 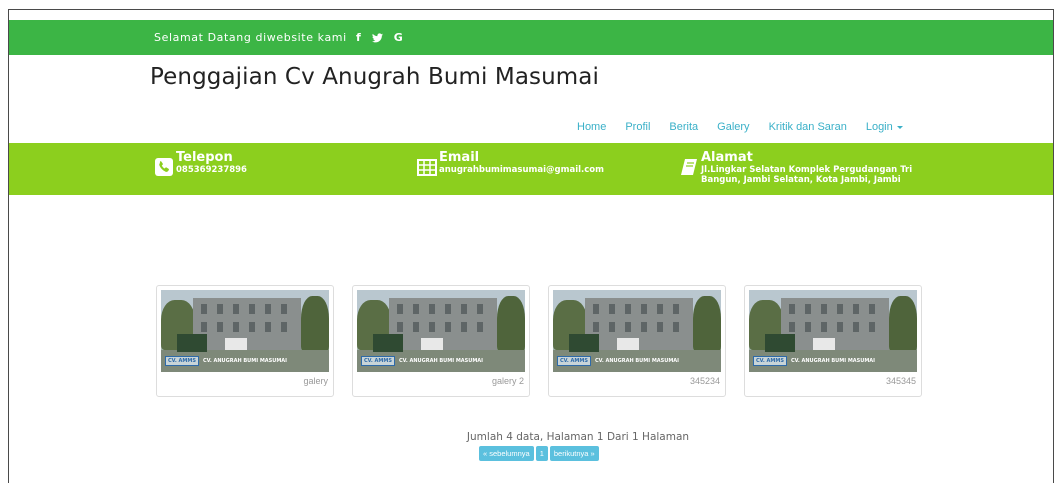 I want to click on address-label: Alamat, so click(x=727, y=157).